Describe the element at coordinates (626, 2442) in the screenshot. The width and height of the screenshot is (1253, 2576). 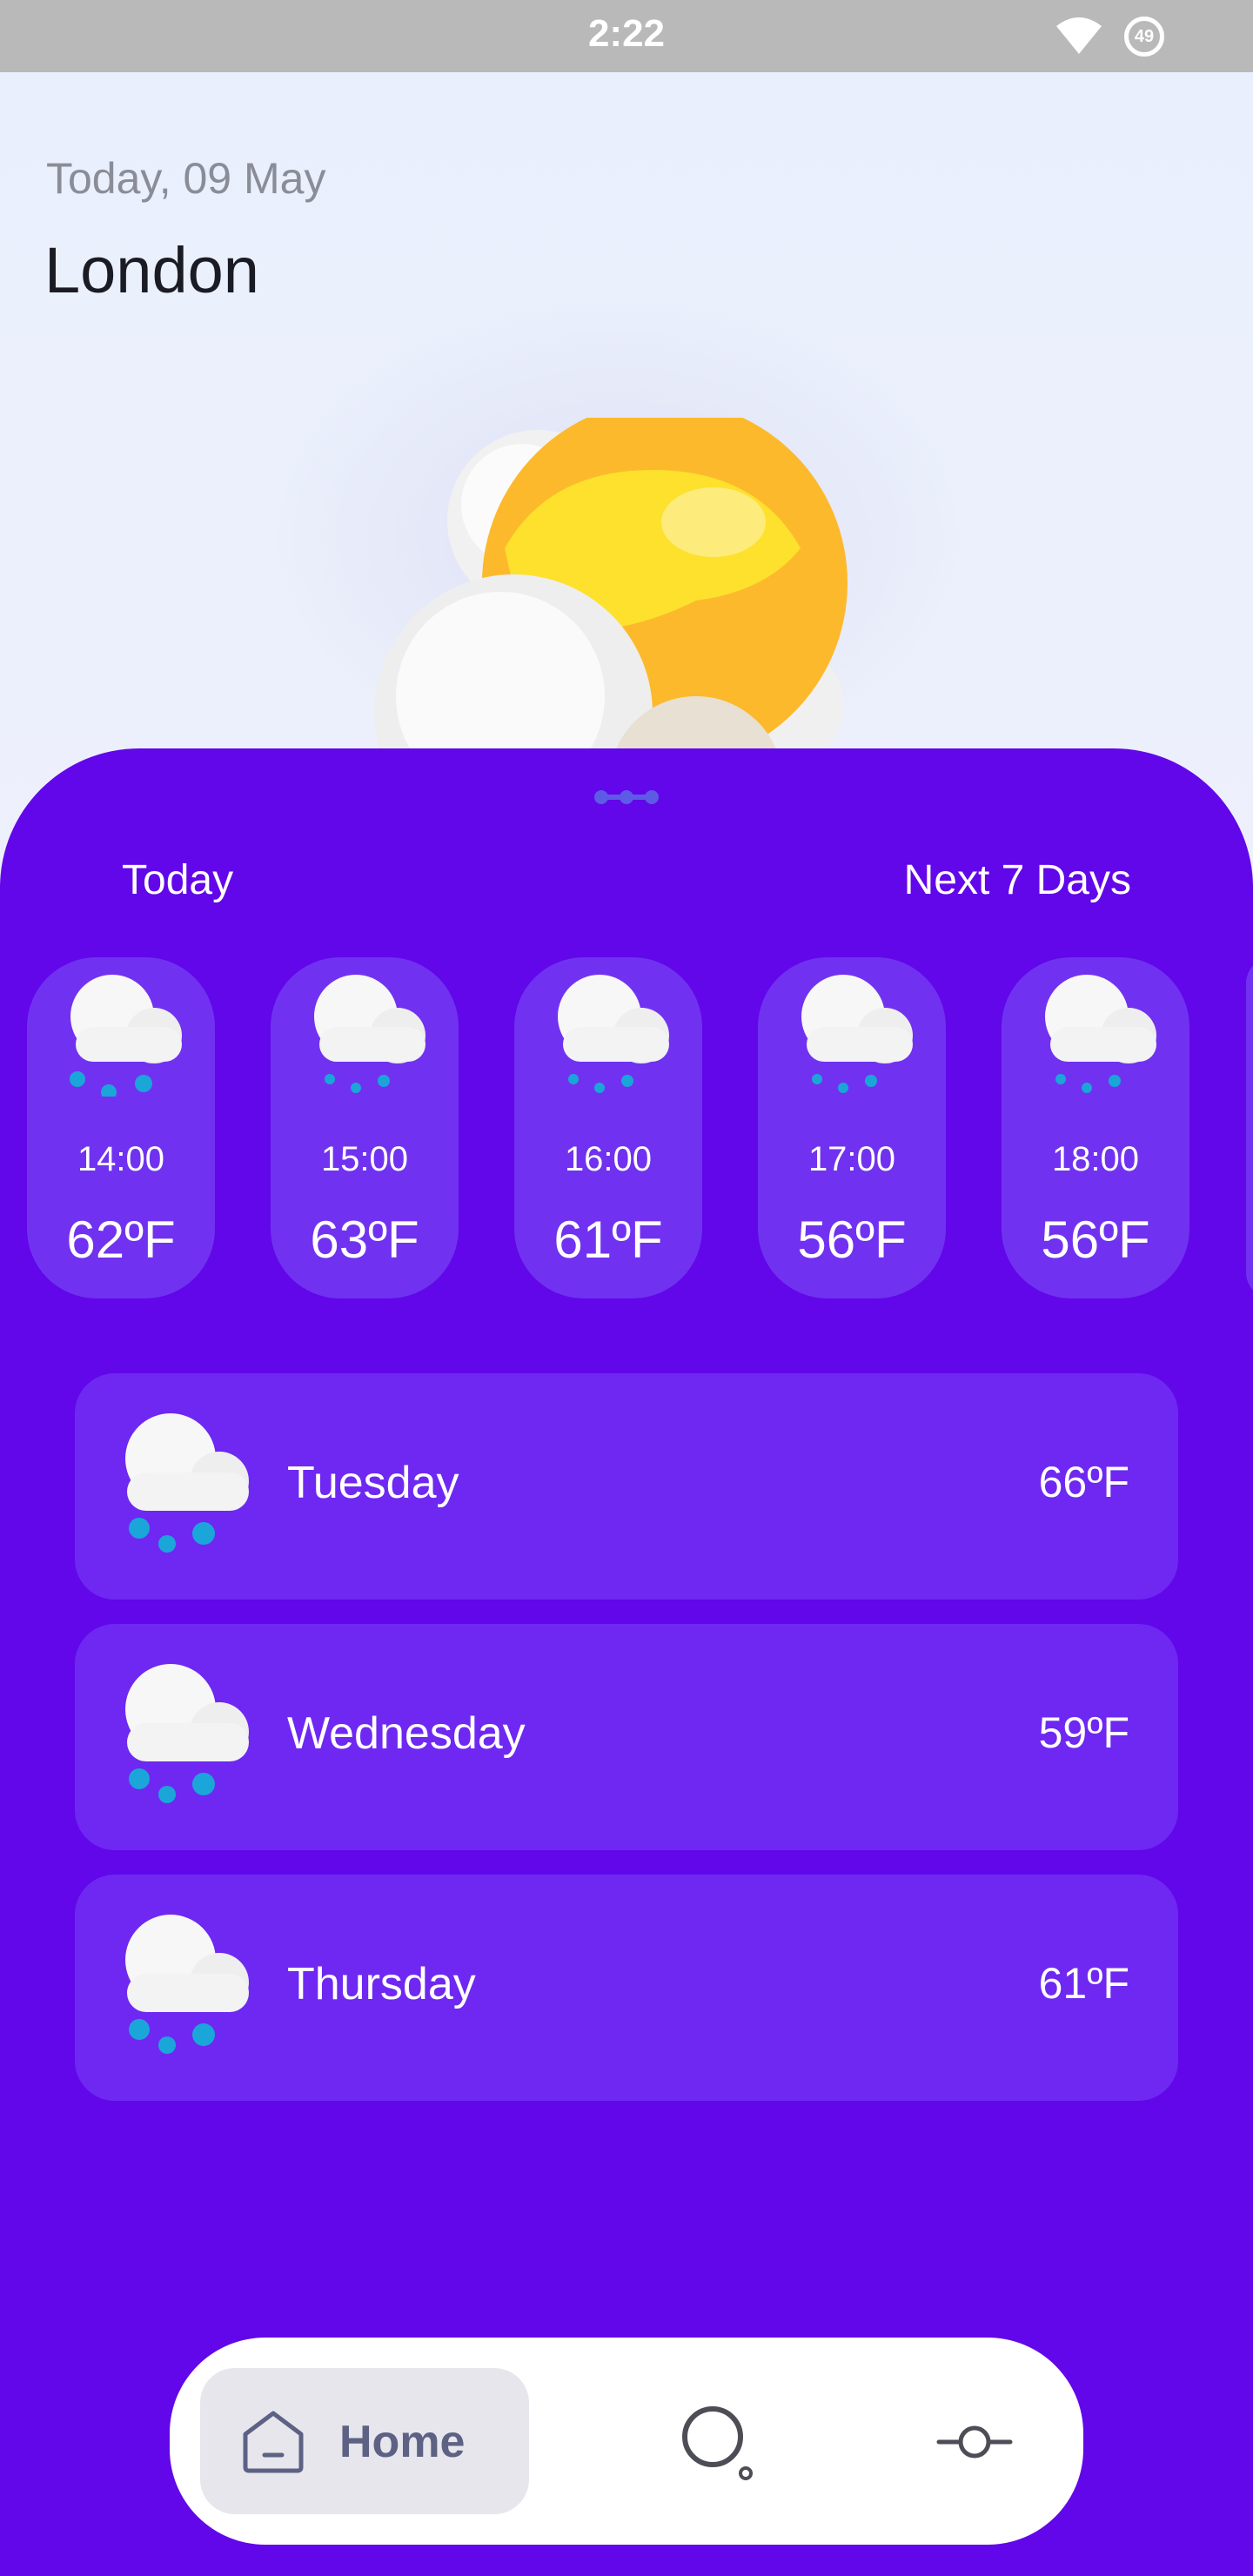
I see `bottom-navigation: Home` at that location.